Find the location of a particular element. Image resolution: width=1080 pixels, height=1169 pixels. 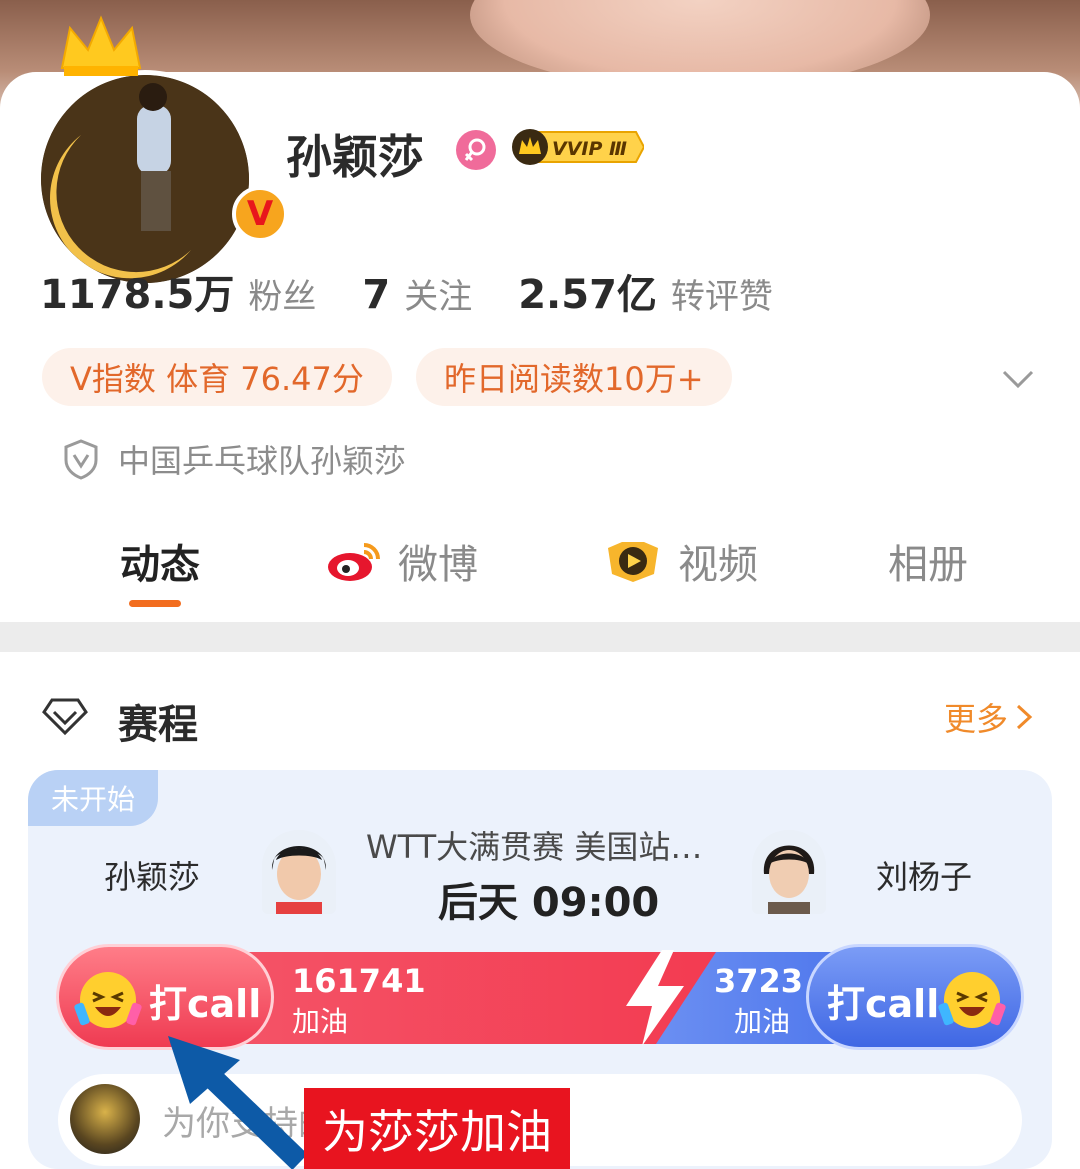

call-left-label: 打call is located at coordinates (205, 1004).